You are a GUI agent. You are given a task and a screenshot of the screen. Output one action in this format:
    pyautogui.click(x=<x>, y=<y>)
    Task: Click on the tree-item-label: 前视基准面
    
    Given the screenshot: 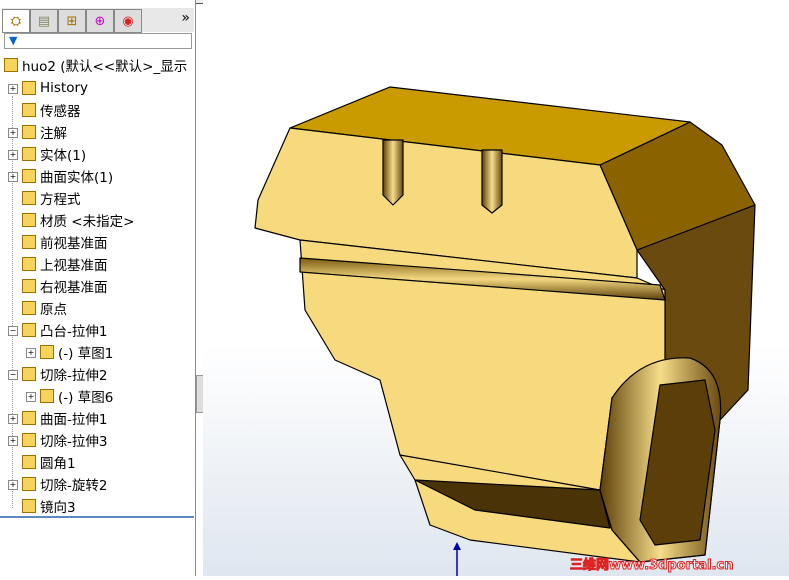 What is the action you would take?
    pyautogui.click(x=74, y=244)
    